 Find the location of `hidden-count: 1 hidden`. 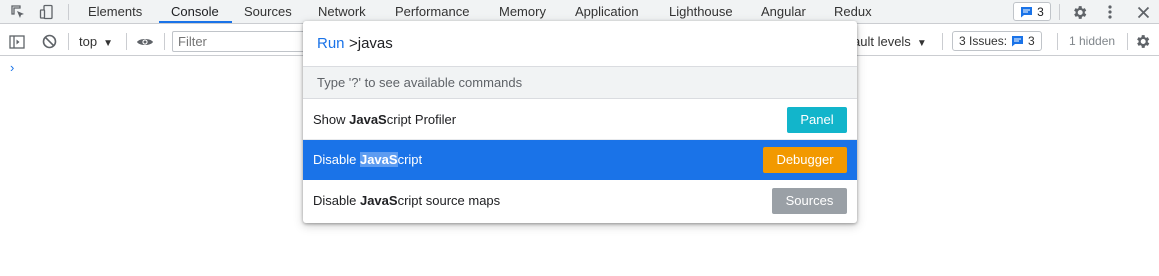

hidden-count: 1 hidden is located at coordinates (1092, 41).